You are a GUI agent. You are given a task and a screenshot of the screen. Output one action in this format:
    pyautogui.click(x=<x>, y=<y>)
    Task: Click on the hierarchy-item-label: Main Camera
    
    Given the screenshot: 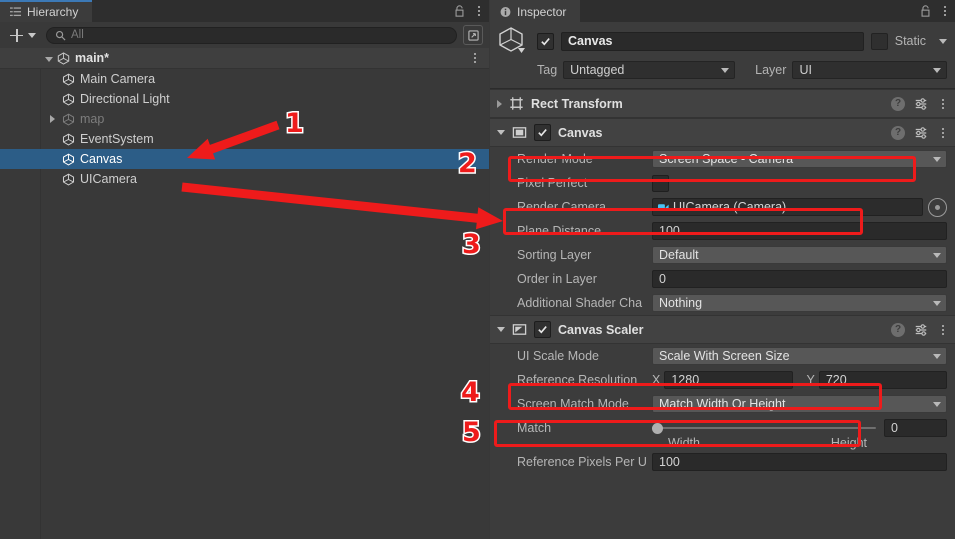 What is the action you would take?
    pyautogui.click(x=118, y=79)
    